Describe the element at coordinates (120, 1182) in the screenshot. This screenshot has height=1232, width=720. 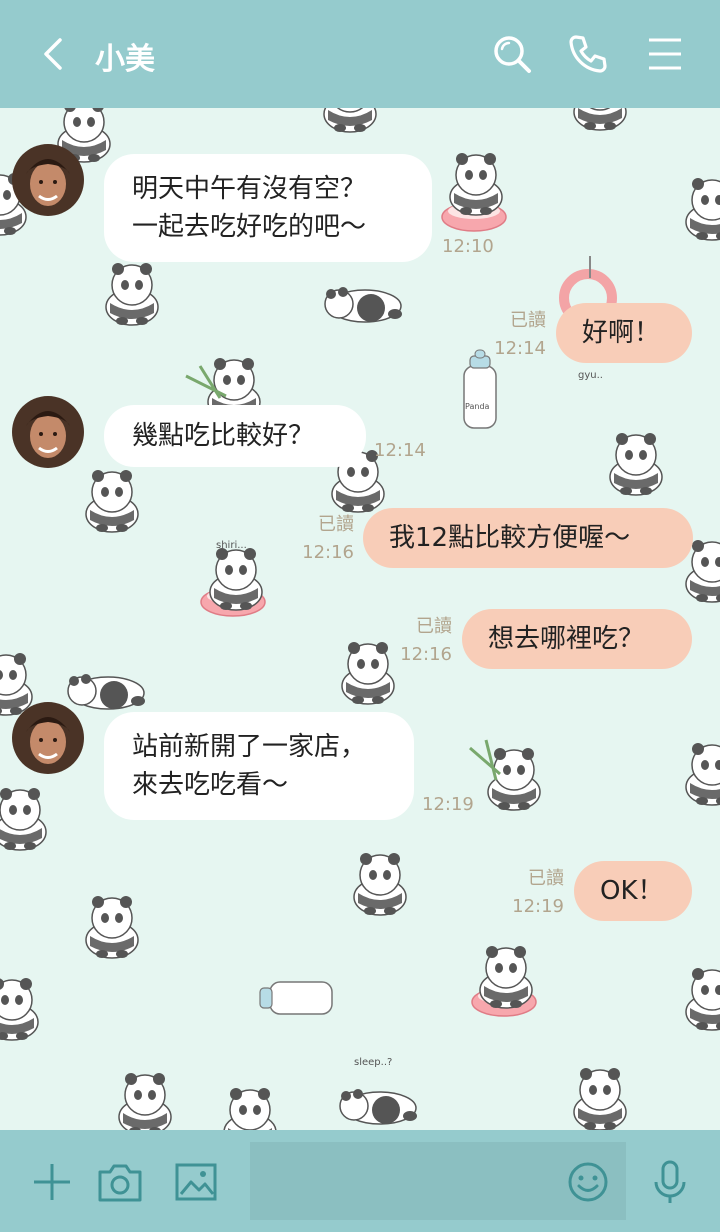
I see `camera-icon` at that location.